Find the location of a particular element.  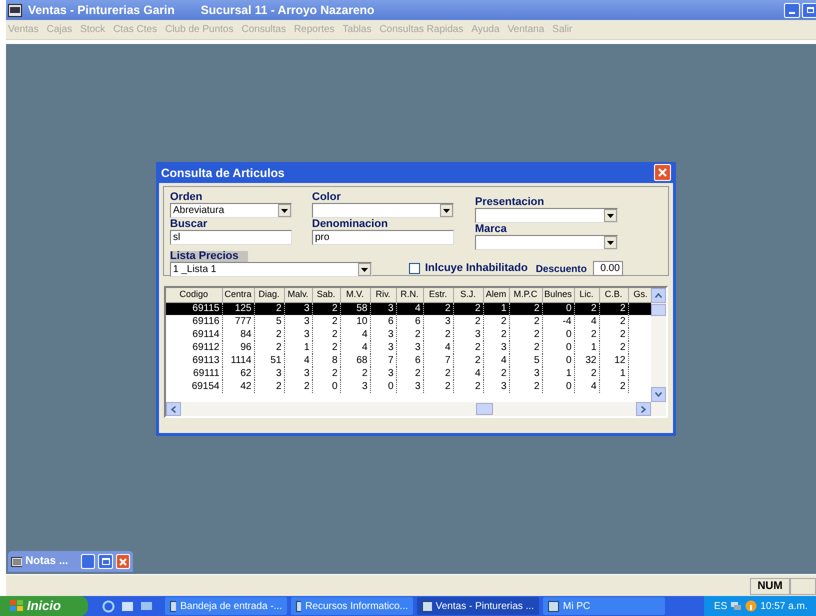

table-cell: 51 is located at coordinates (269, 360).